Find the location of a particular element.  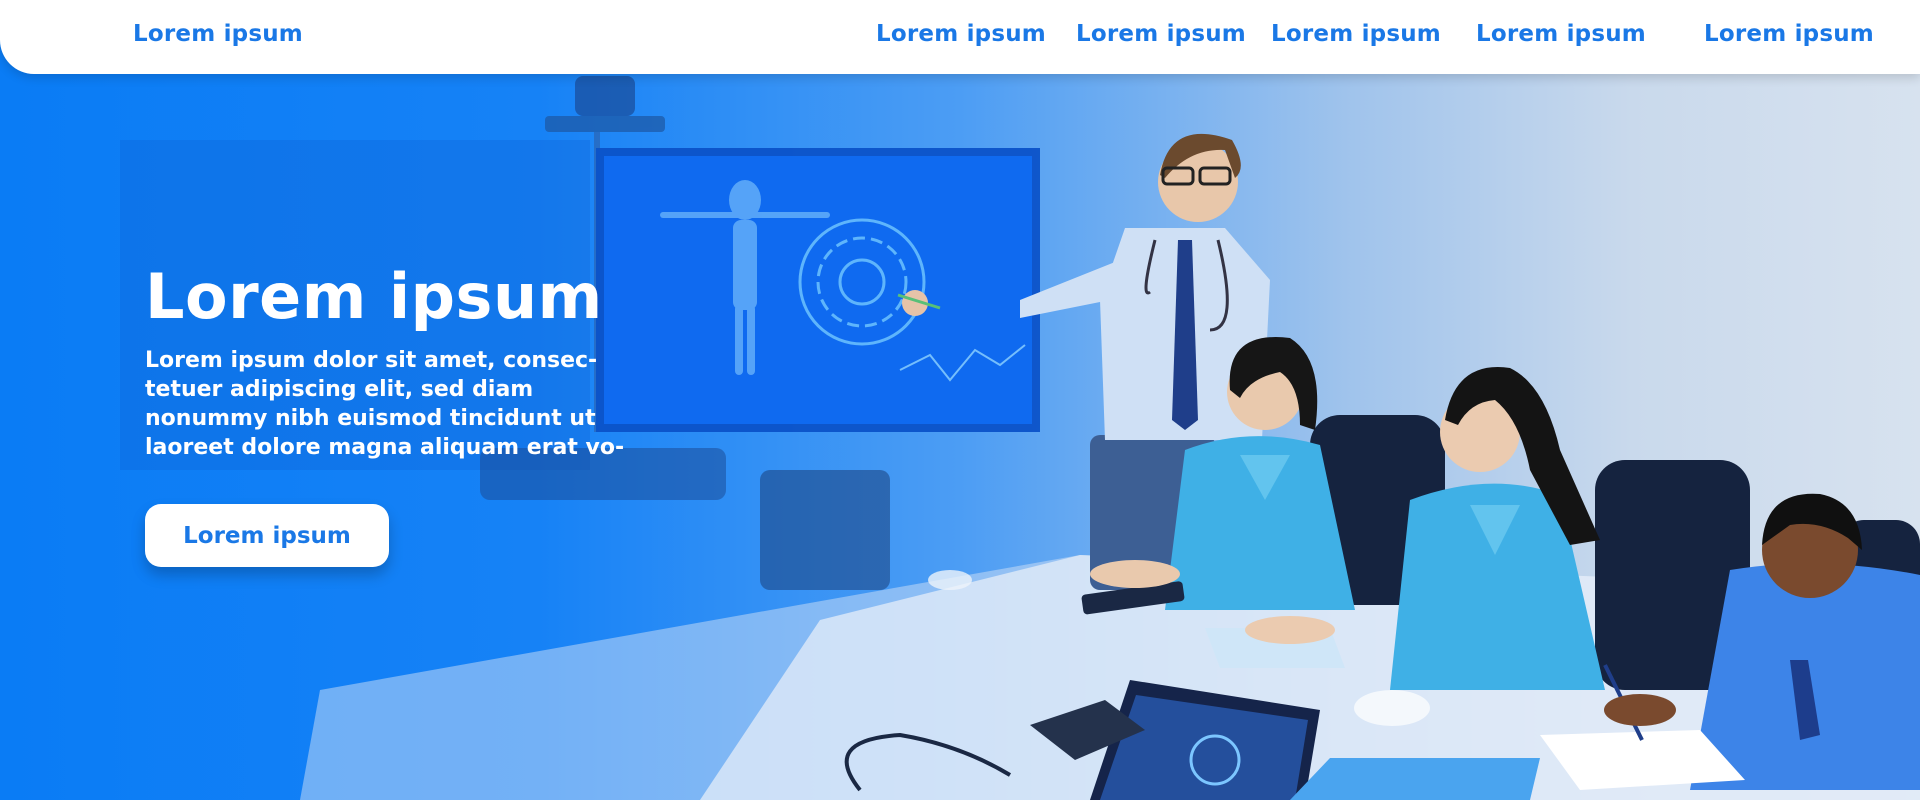

nav-link-1: Lorem ipsum is located at coordinates (961, 34).